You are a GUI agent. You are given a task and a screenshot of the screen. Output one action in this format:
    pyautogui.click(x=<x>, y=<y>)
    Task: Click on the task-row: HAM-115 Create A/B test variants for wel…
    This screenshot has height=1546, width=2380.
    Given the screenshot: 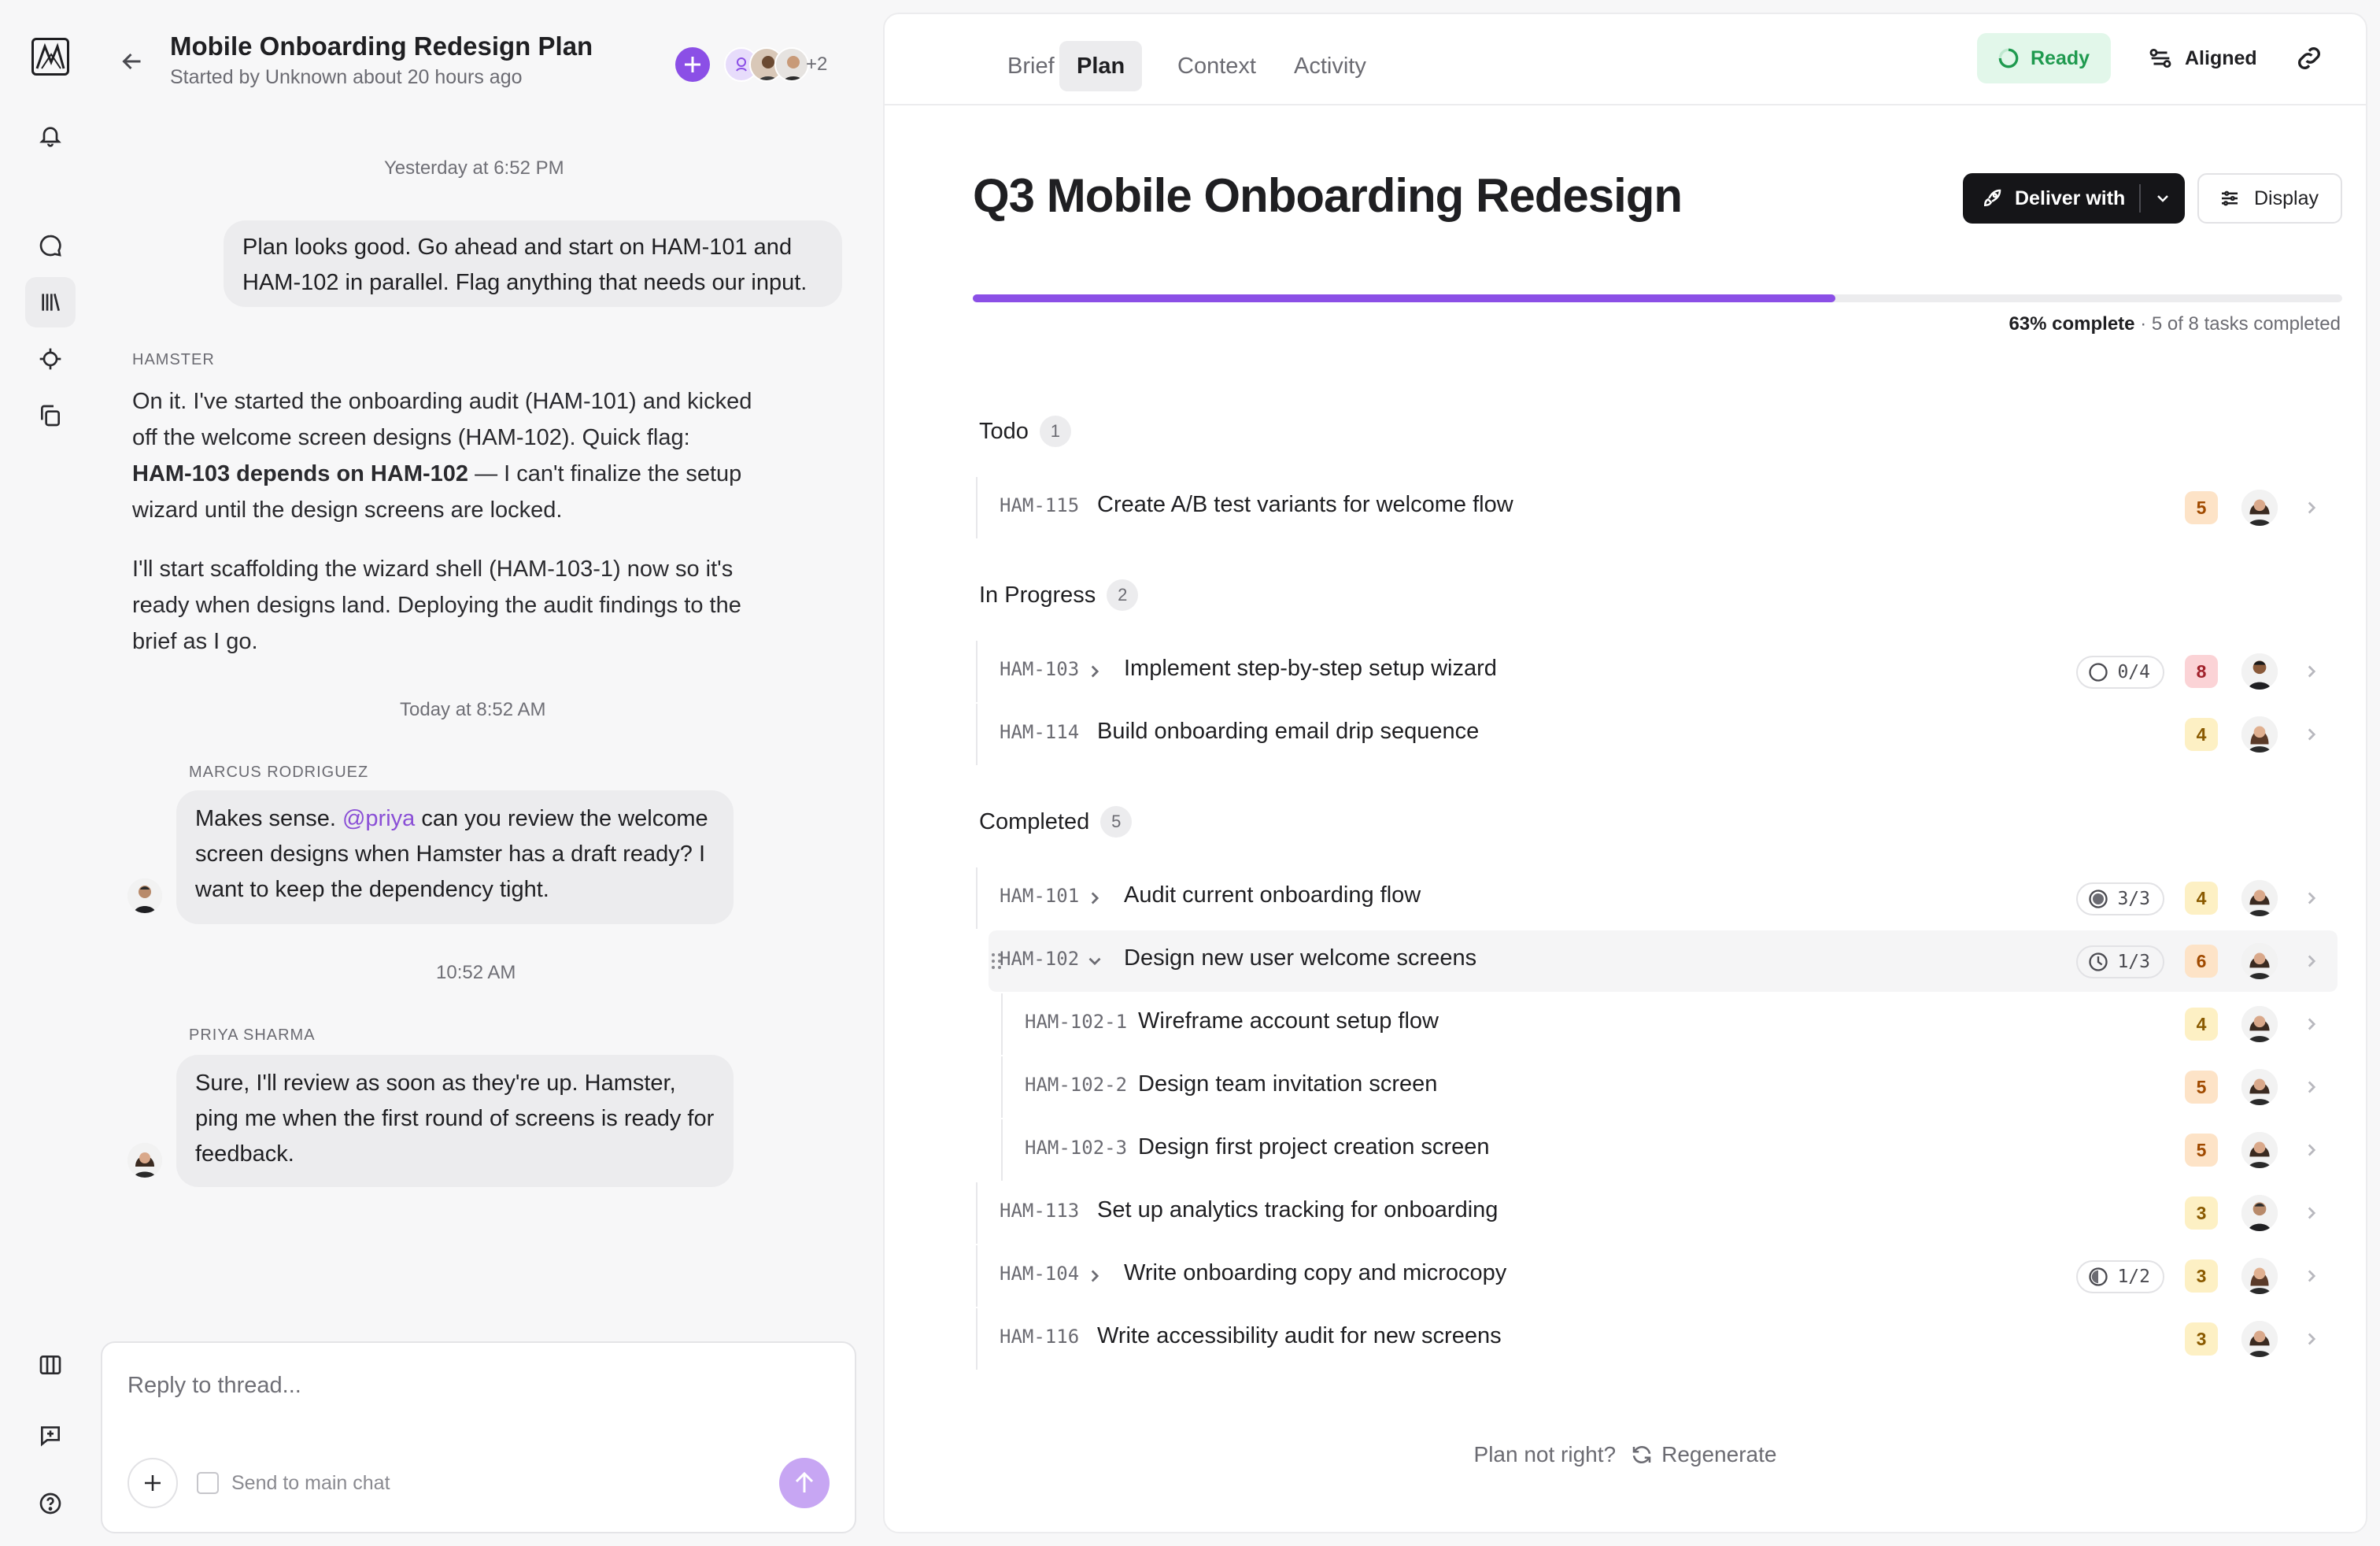 What is the action you would take?
    pyautogui.click(x=1654, y=507)
    